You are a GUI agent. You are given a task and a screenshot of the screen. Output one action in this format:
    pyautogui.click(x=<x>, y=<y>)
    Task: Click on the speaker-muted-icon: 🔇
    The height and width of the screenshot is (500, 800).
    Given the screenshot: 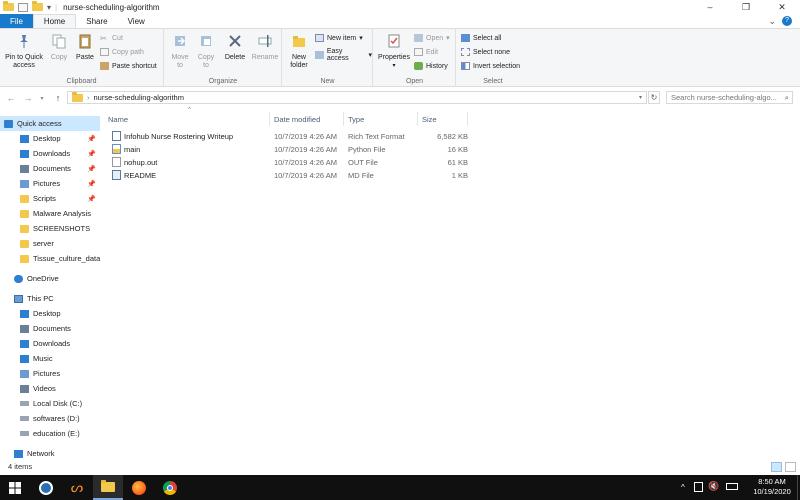 What is the action you would take?
    pyautogui.click(x=713, y=486)
    